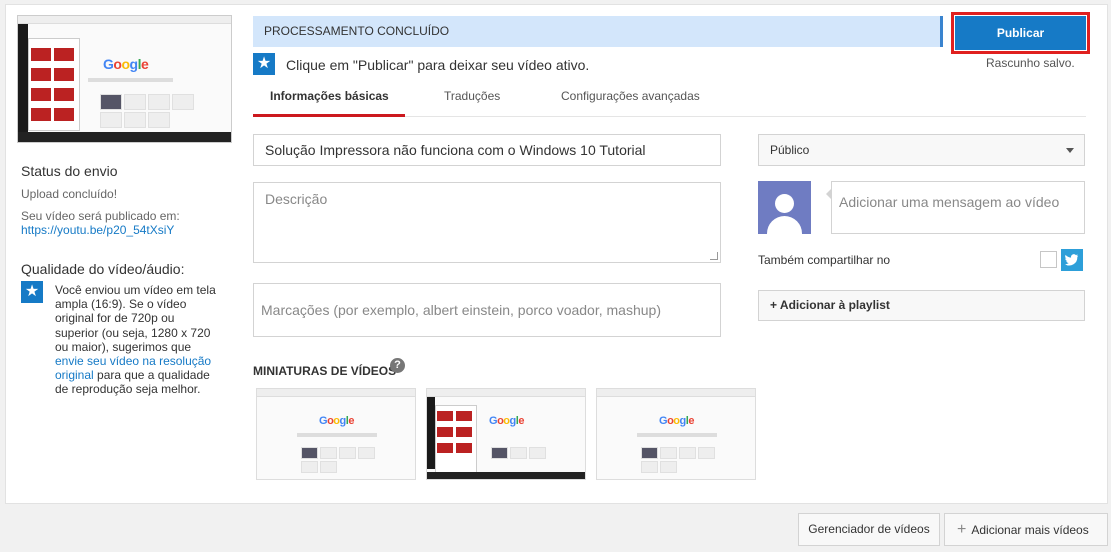 The image size is (1111, 552). Describe the element at coordinates (958, 207) in the screenshot. I see `message-input: Adicionar uma mensagem ao vídeo` at that location.